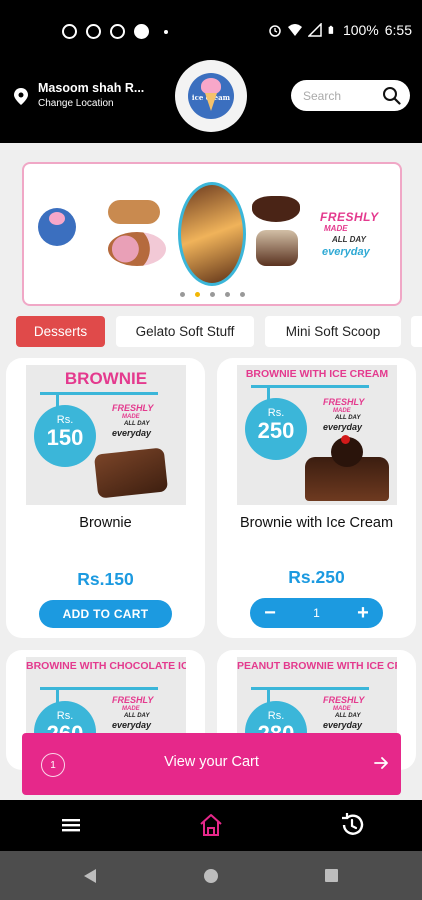  Describe the element at coordinates (398, 30) in the screenshot. I see `clock: 6:55` at that location.